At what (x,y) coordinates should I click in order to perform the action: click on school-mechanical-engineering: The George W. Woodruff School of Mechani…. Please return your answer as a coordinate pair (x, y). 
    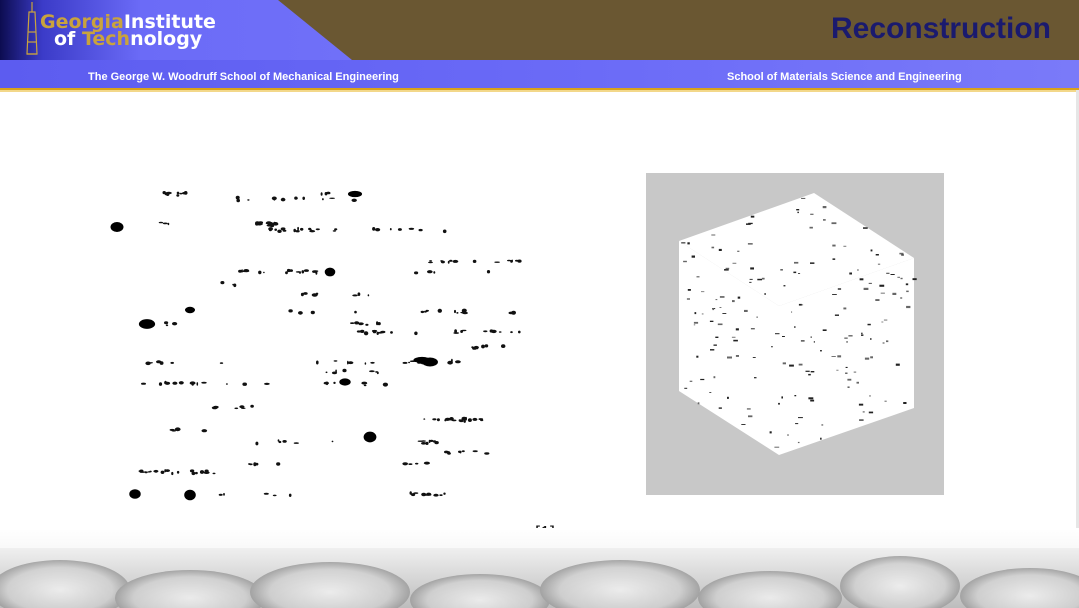
    Looking at the image, I should click on (243, 77).